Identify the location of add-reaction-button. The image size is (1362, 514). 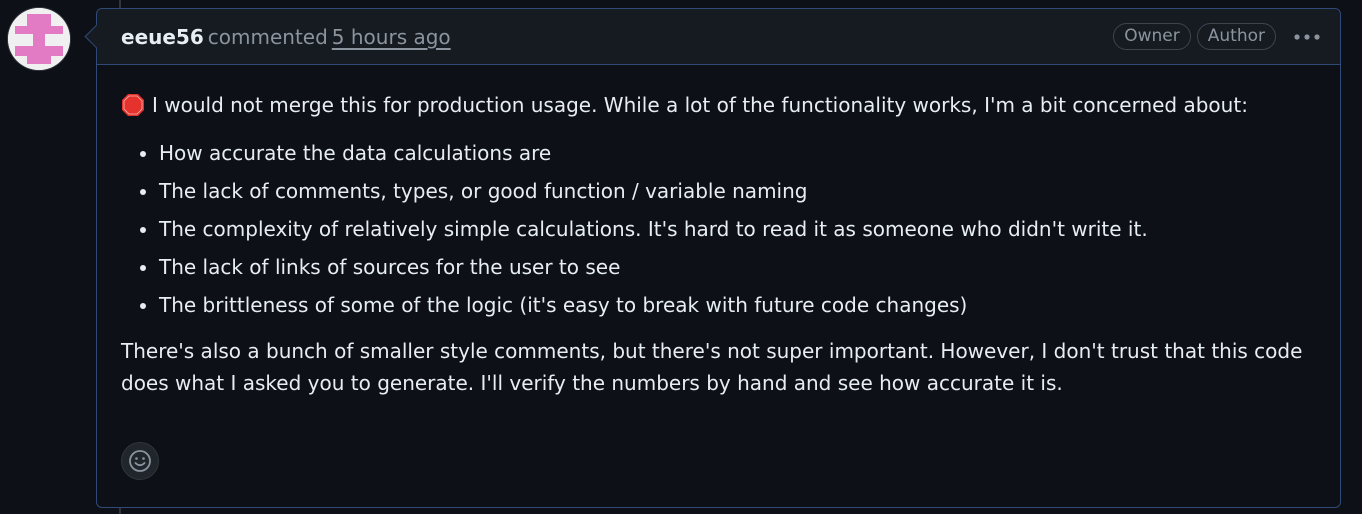
(140, 461).